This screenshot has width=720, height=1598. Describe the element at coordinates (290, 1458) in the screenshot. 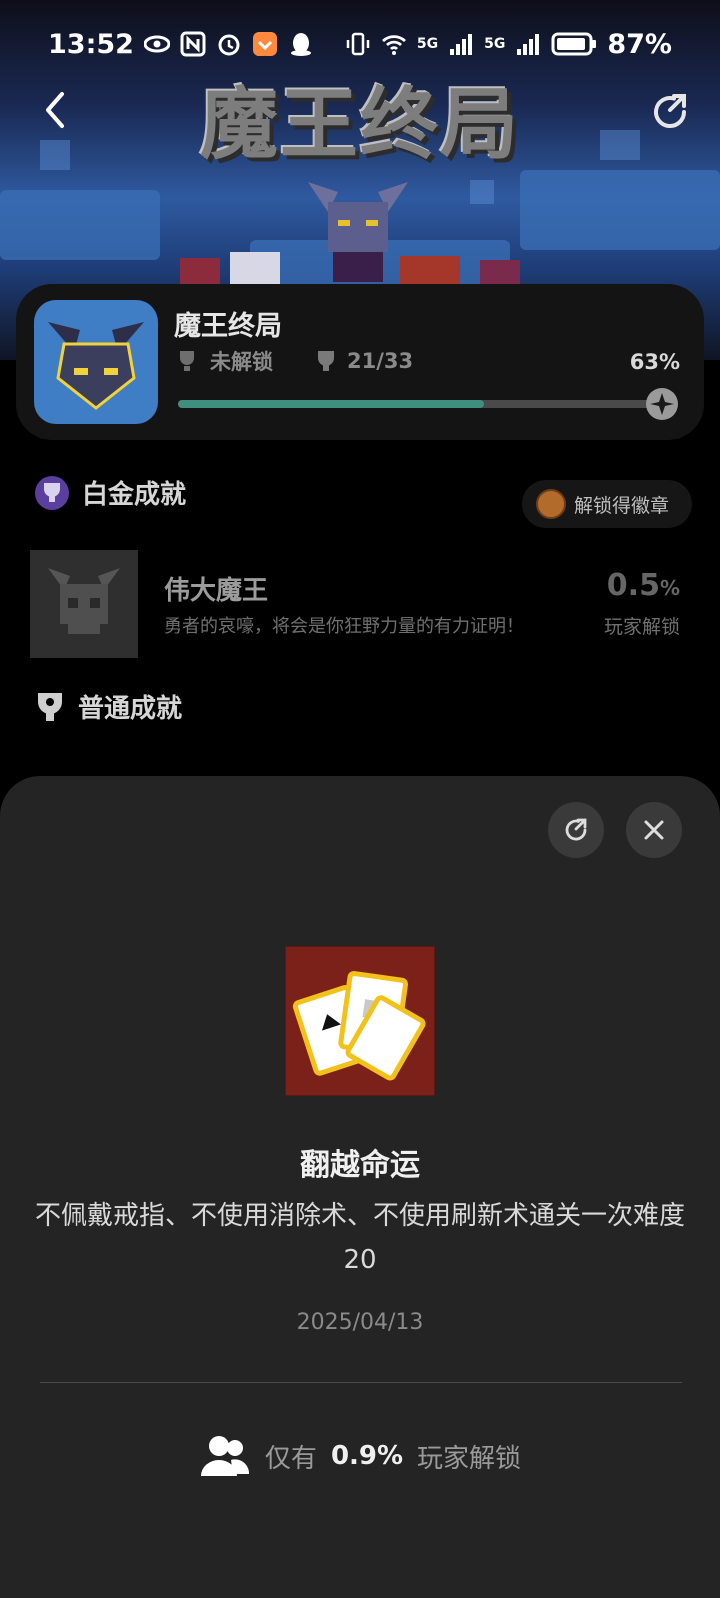

I see `unlock-rate-prefix: 仅有` at that location.